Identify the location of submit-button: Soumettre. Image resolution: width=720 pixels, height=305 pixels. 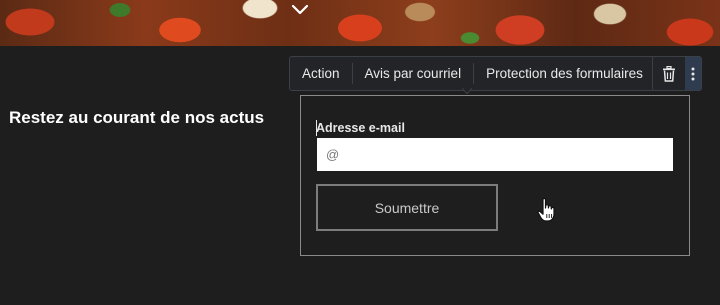
(407, 207).